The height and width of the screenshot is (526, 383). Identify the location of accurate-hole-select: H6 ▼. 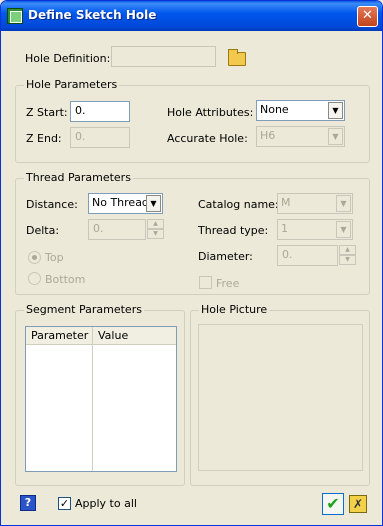
(300, 136).